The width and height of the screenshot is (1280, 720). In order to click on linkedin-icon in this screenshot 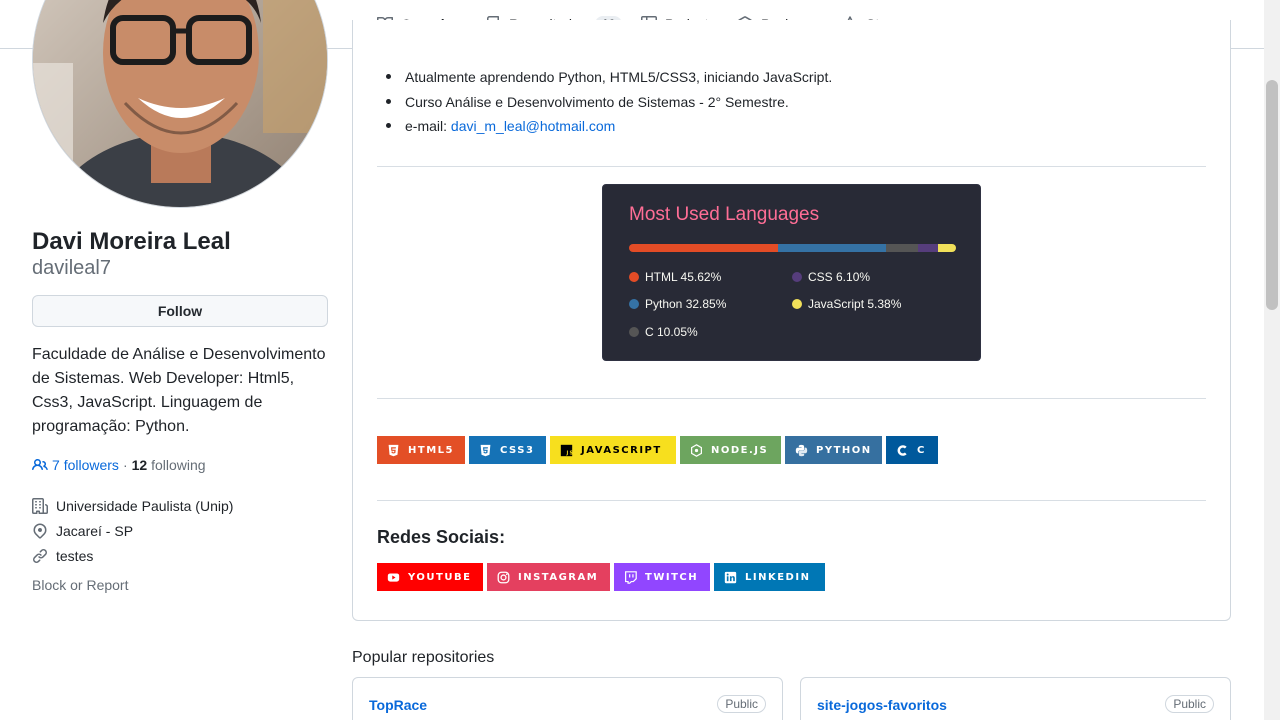, I will do `click(730, 577)`.